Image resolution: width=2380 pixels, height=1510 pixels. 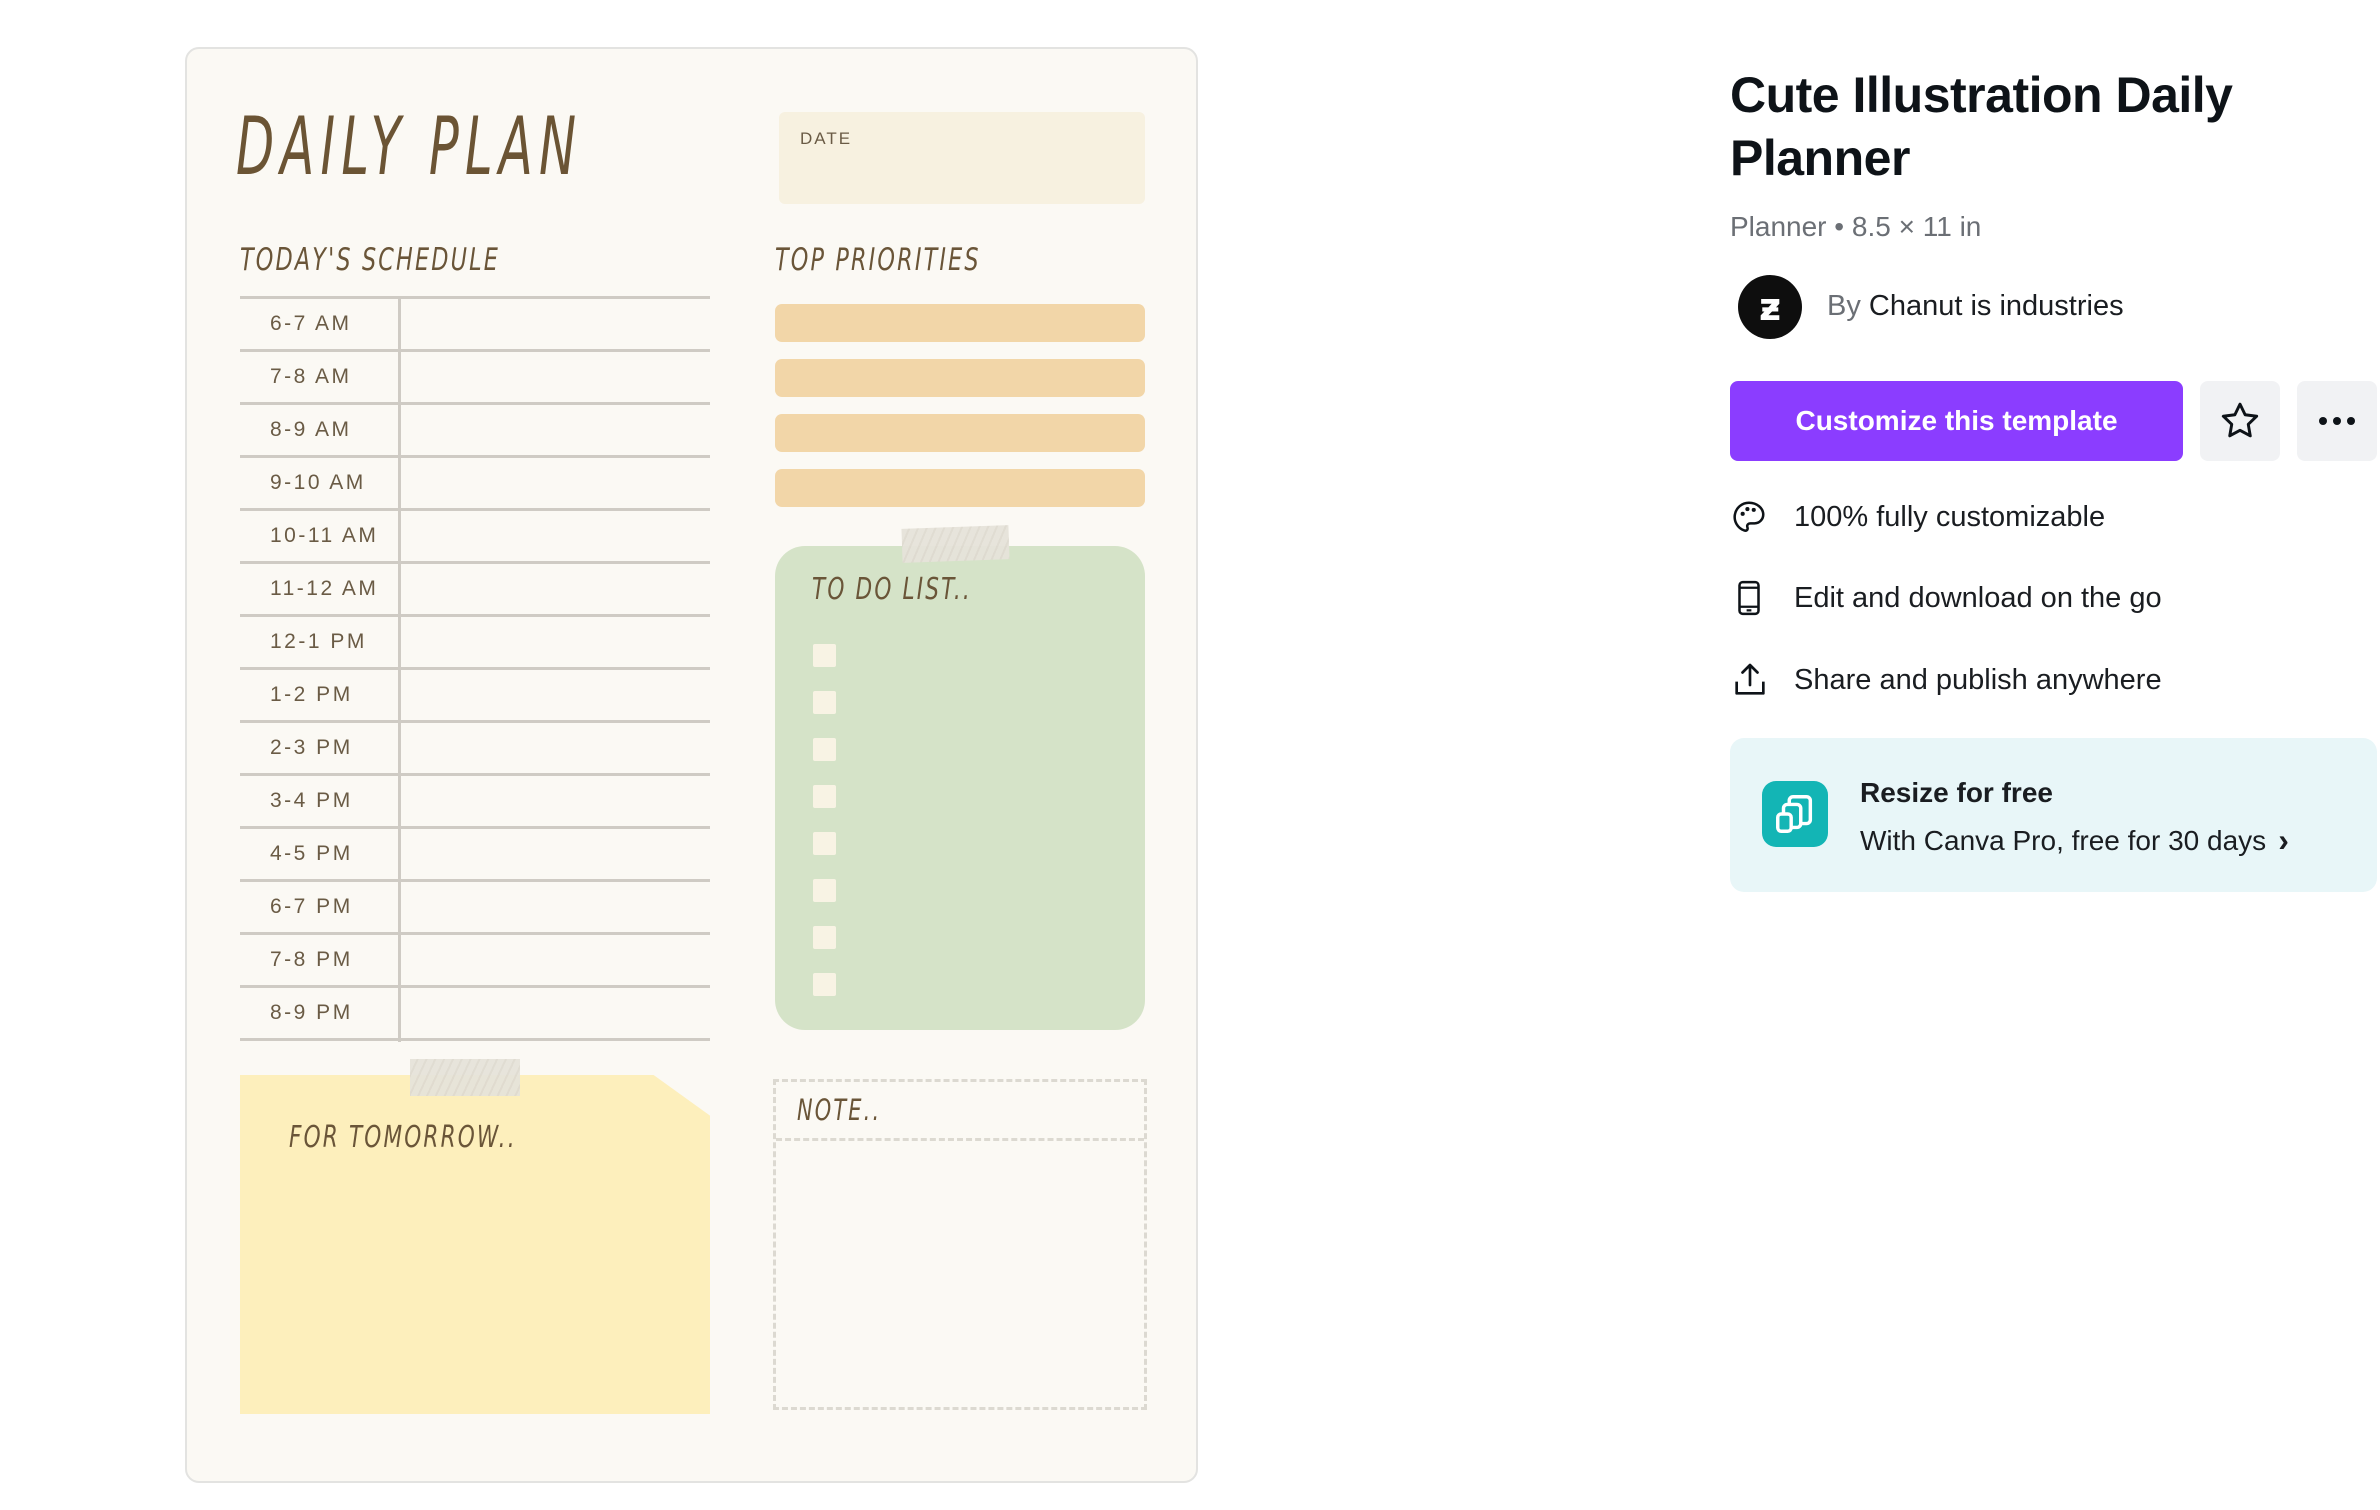 What do you see at coordinates (962, 158) in the screenshot?
I see `date-box` at bounding box center [962, 158].